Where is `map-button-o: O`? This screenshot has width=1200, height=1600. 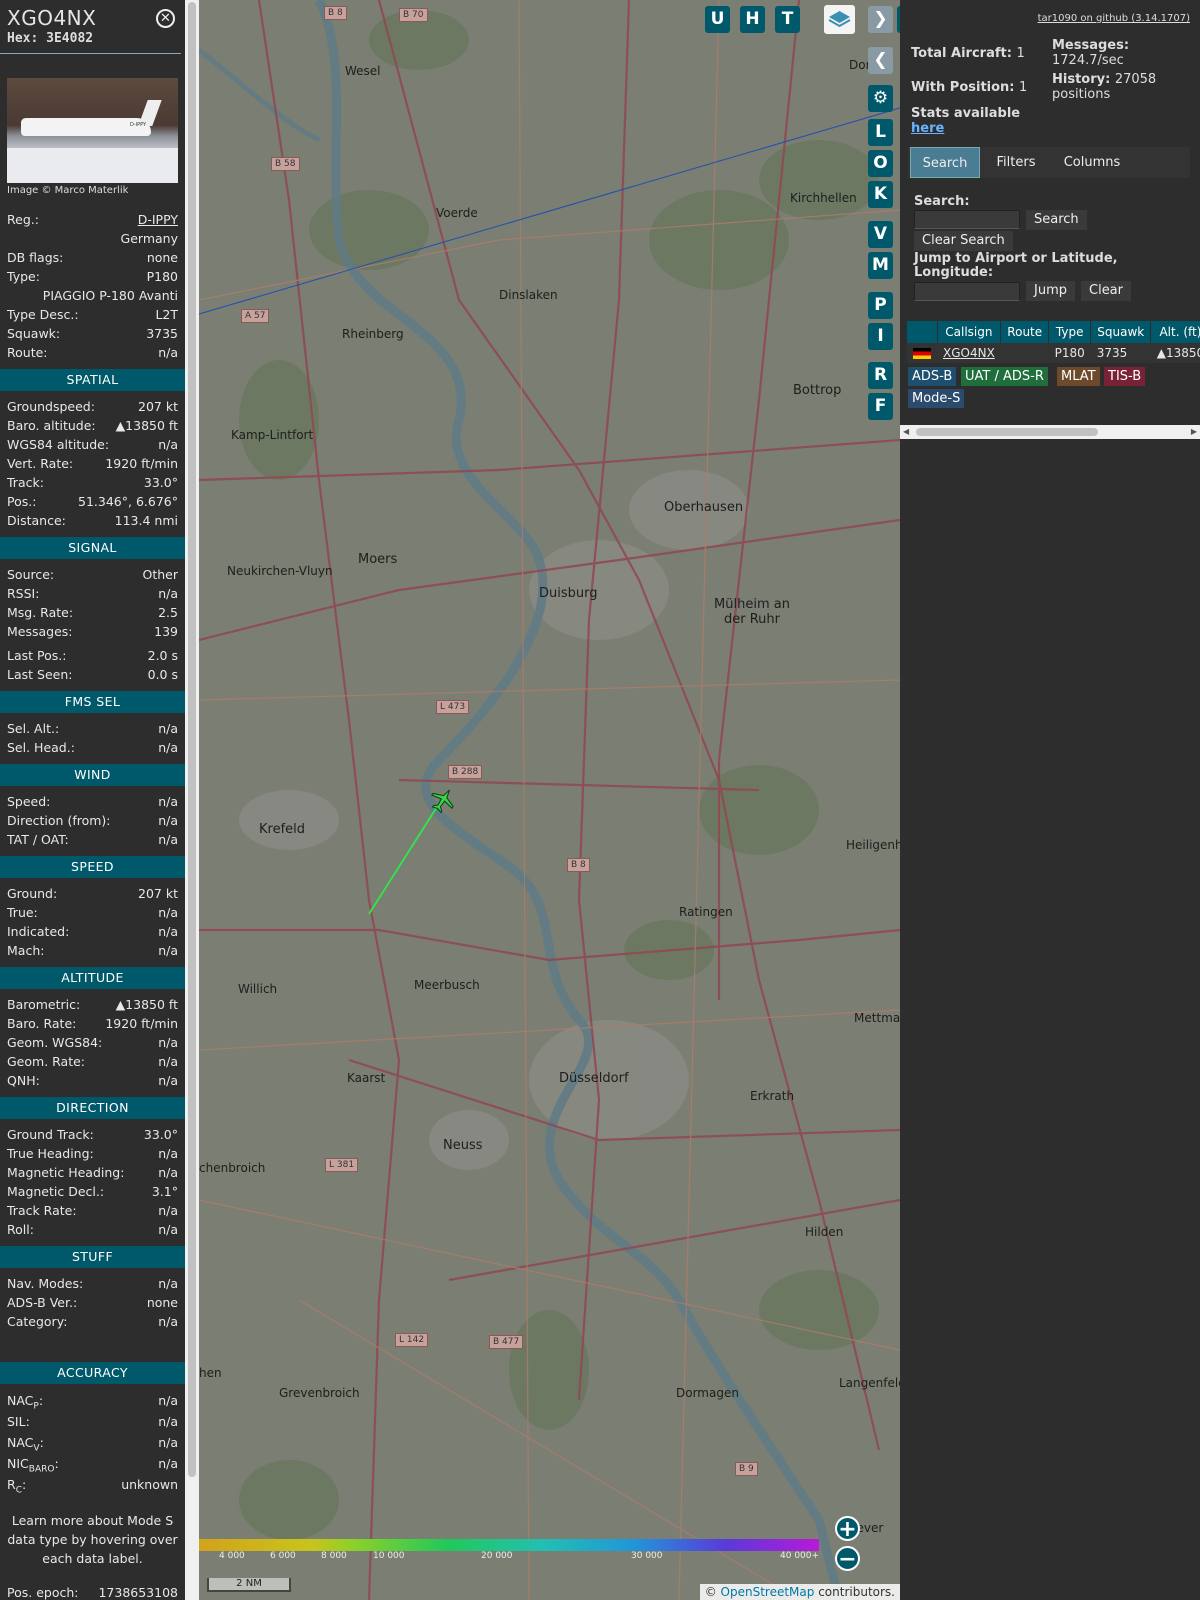
map-button-o: O is located at coordinates (880, 163).